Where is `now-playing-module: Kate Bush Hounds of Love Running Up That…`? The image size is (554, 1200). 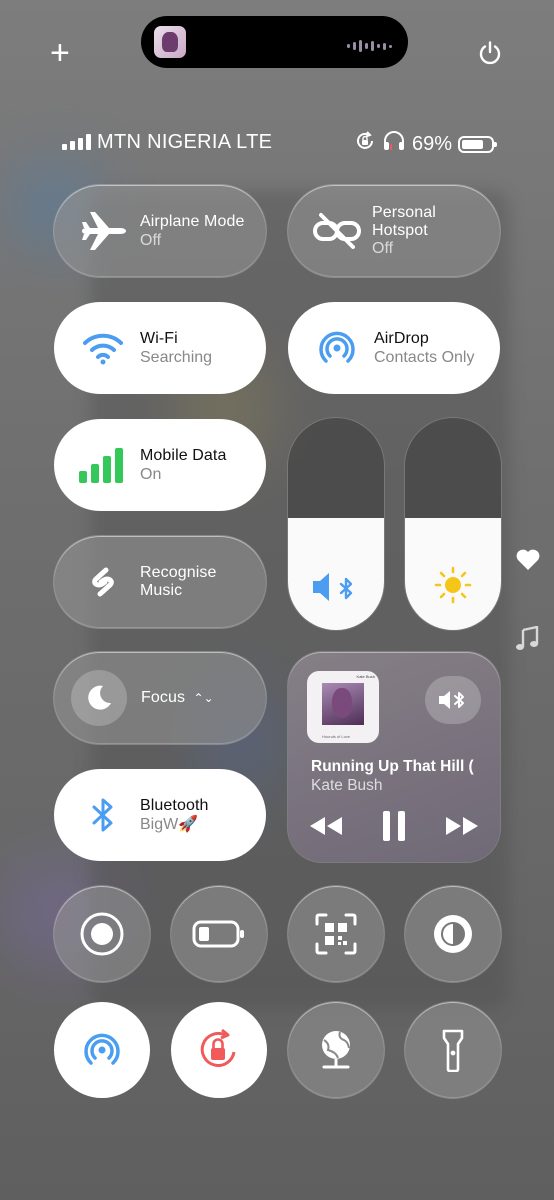 now-playing-module: Kate Bush Hounds of Love Running Up That… is located at coordinates (394, 757).